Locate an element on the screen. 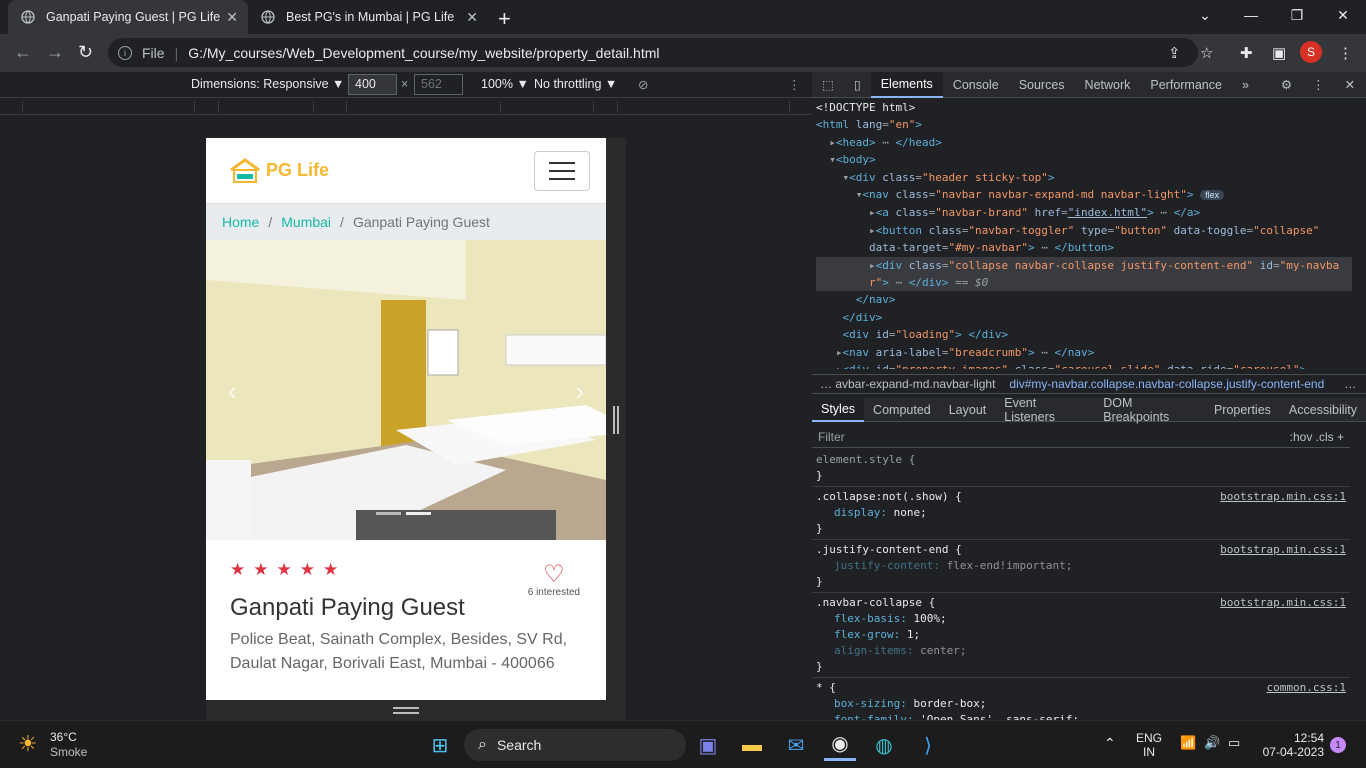 This screenshot has height=768, width=1366. tab-performance: Performance is located at coordinates (1186, 85).